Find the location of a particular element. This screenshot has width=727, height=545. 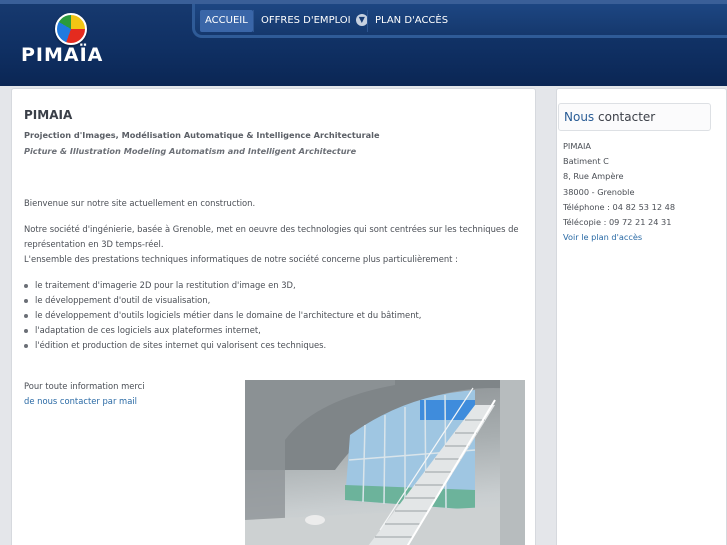

nav-item-plan-acces: PLAN D'ACCÈS is located at coordinates (411, 21).